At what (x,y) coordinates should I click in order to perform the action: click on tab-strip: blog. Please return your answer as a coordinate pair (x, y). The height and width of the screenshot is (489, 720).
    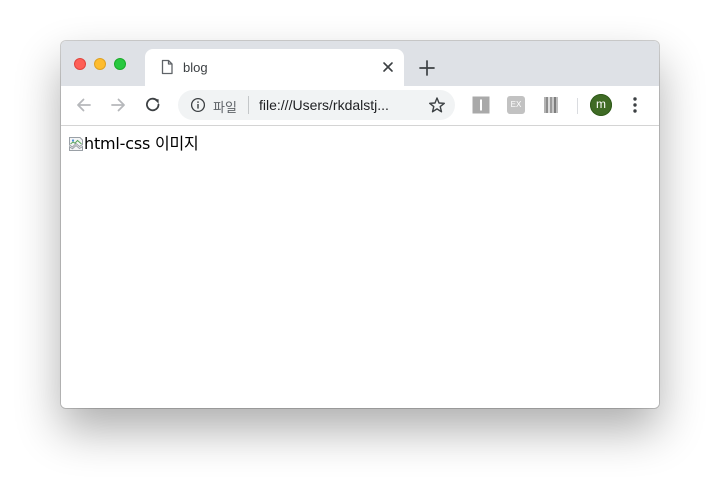
    Looking at the image, I should click on (360, 63).